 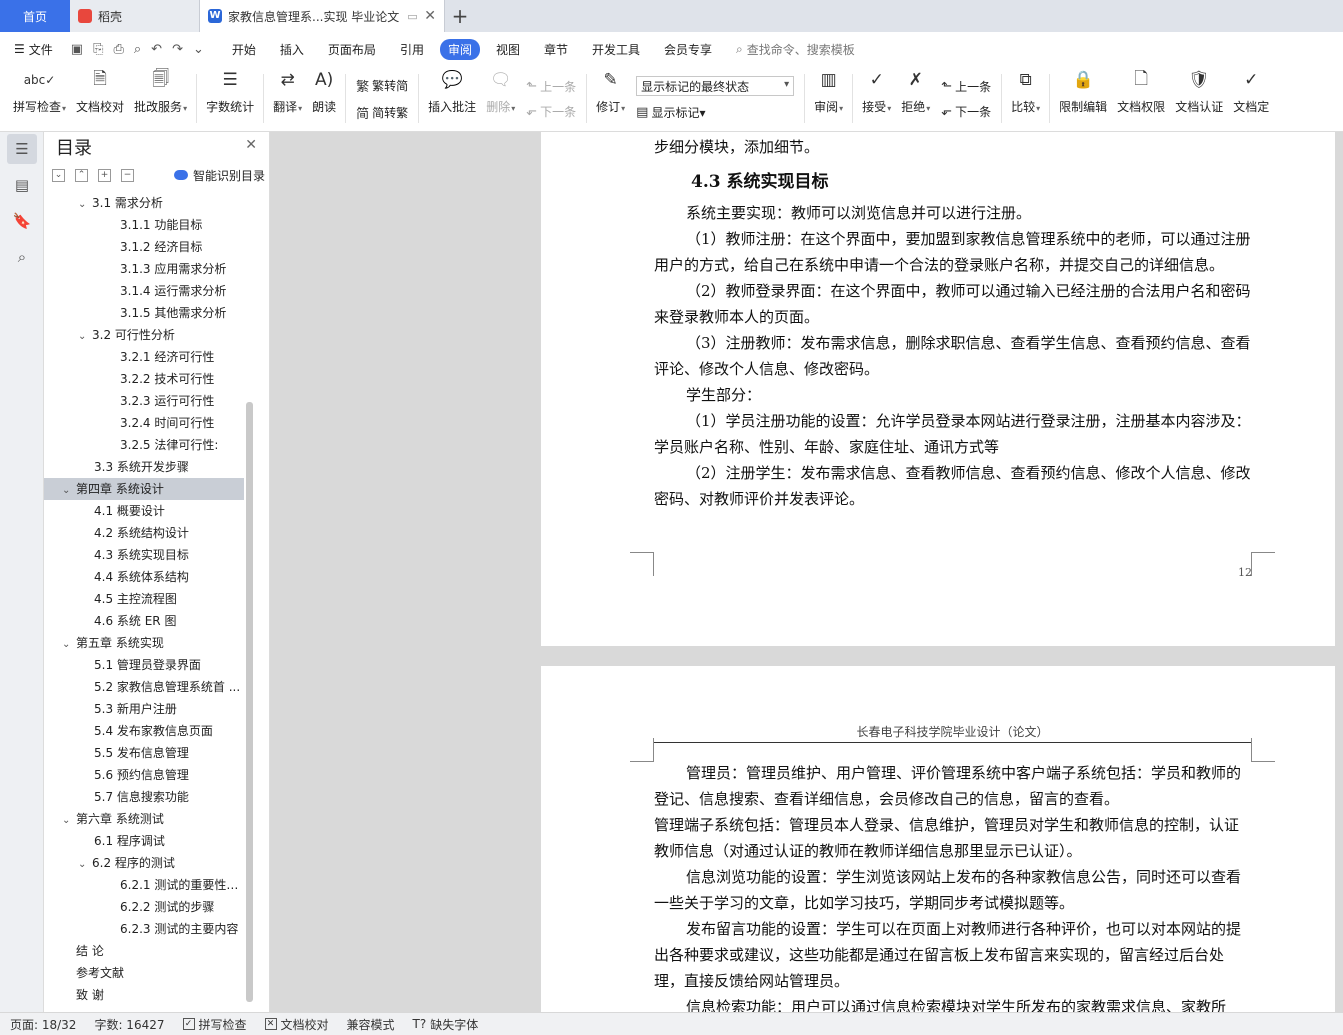 What do you see at coordinates (160, 98) in the screenshot?
I see `annotate-service-button: 🗐 批改服务▾` at bounding box center [160, 98].